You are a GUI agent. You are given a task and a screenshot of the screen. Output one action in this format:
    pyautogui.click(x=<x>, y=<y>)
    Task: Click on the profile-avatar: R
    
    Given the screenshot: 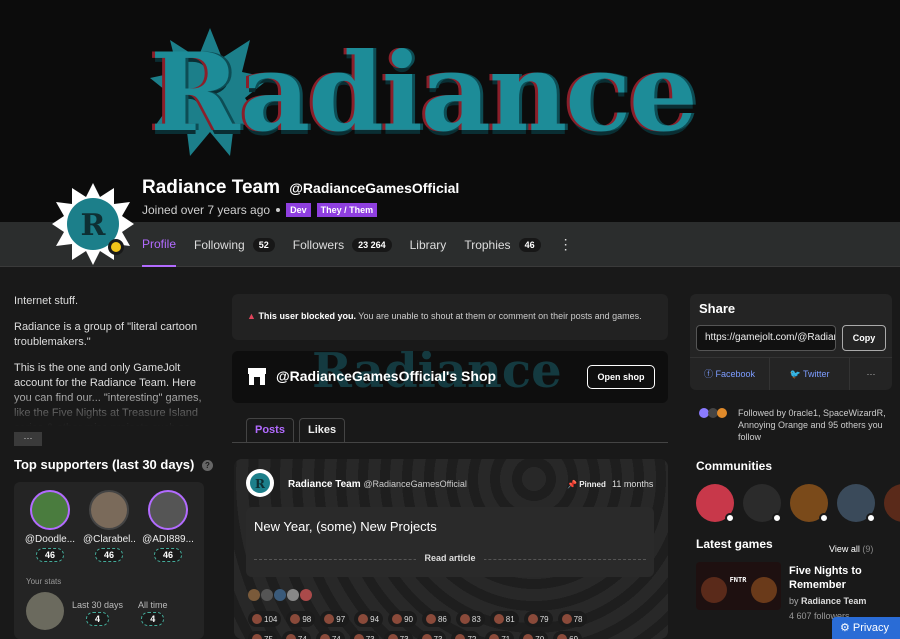 What is the action you would take?
    pyautogui.click(x=93, y=224)
    